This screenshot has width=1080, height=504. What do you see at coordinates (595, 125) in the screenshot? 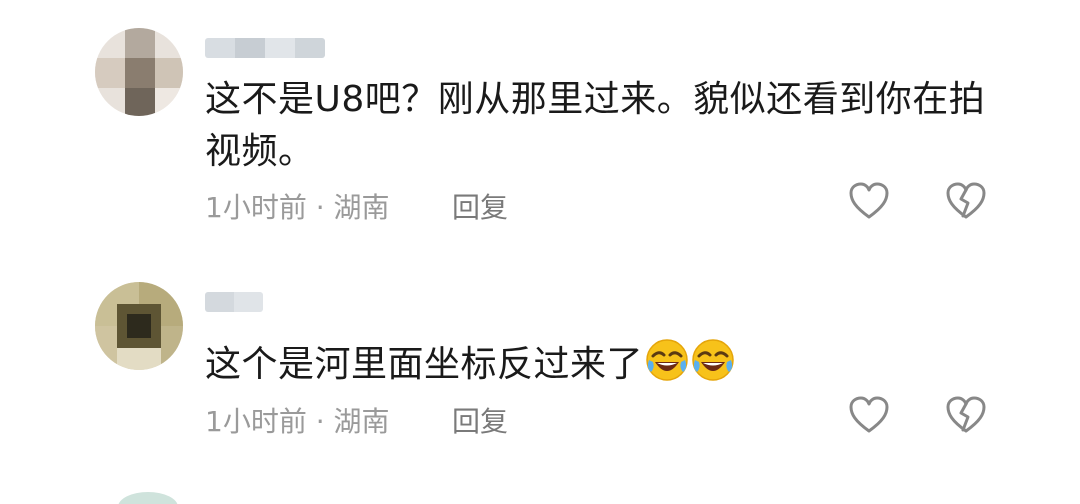
I see `comment-text-content: 这不是U8吧？刚从那里过来。貌似还看到你在拍视频。` at bounding box center [595, 125].